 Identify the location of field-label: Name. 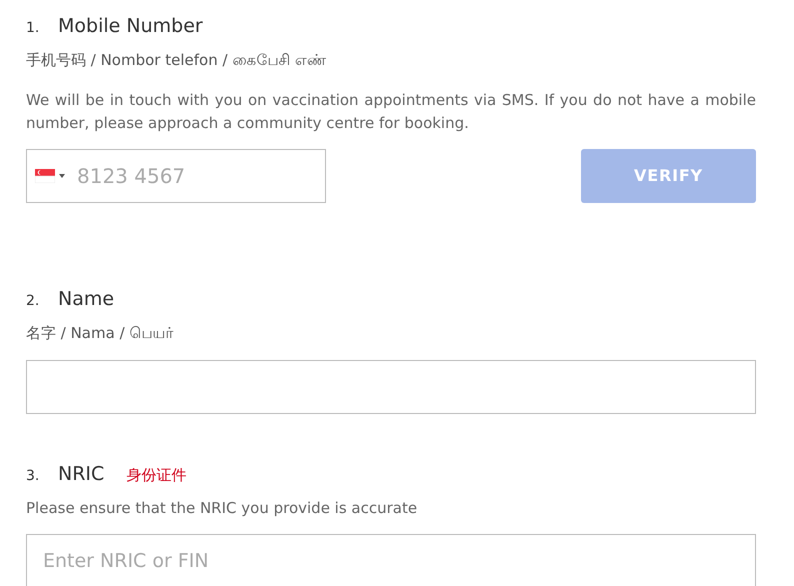
(86, 299).